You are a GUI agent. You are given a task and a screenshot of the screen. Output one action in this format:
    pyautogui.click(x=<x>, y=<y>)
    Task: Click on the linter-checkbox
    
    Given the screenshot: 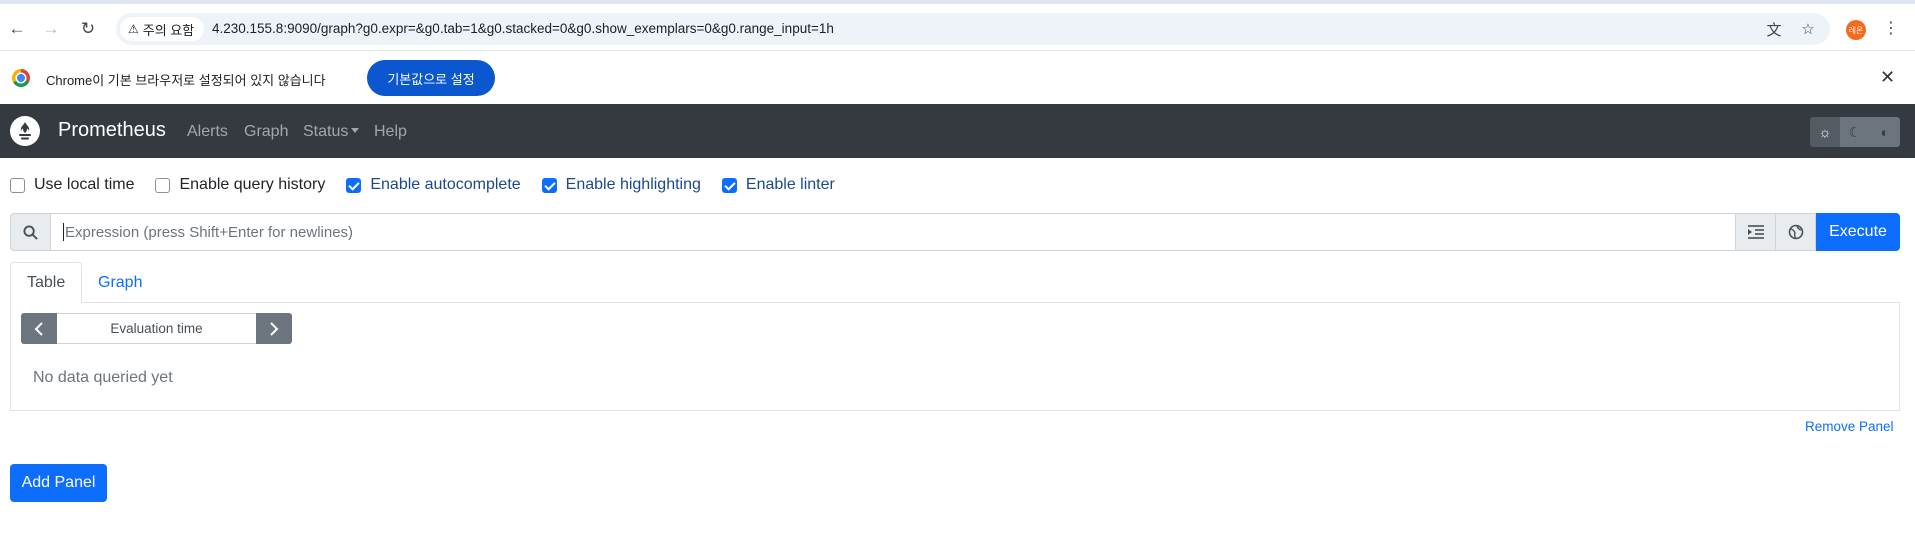 What is the action you would take?
    pyautogui.click(x=729, y=185)
    